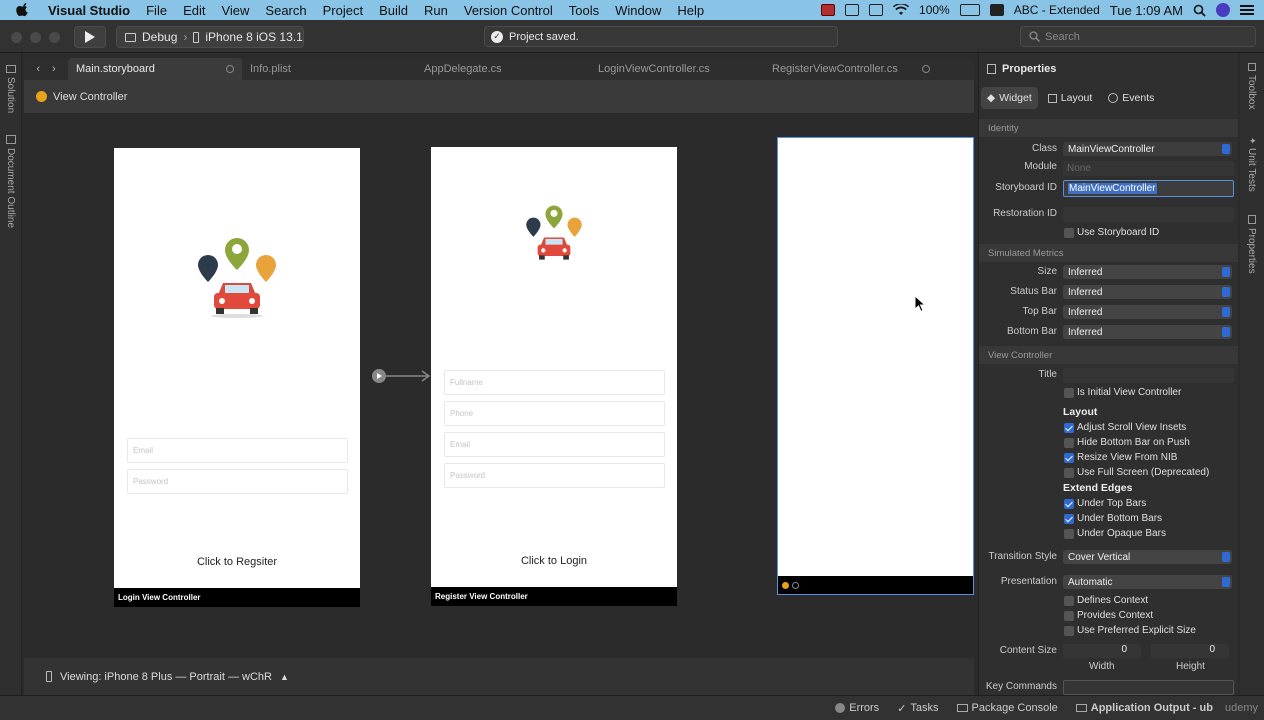 The width and height of the screenshot is (1264, 720). Describe the element at coordinates (1108, 355) in the screenshot. I see `section-view-controller: View Controller` at that location.